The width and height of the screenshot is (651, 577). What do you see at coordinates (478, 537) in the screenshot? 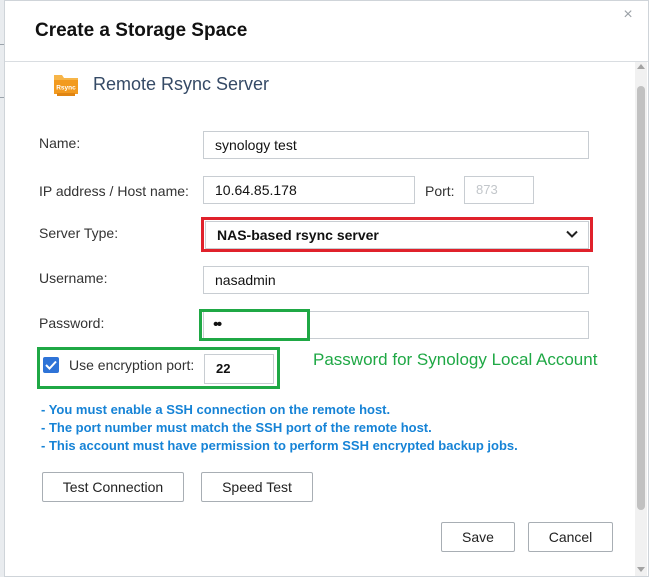
I see `save-button: Save` at bounding box center [478, 537].